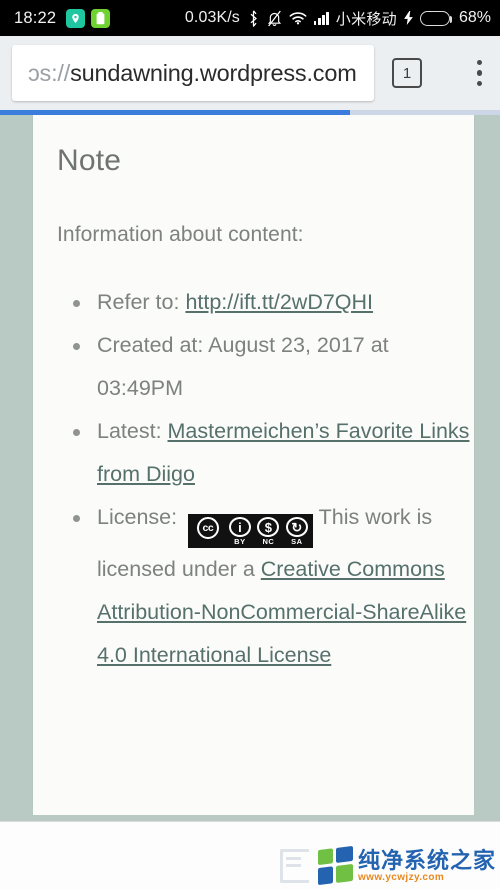  Describe the element at coordinates (35, 17) in the screenshot. I see `status-clock: 18:22` at that location.